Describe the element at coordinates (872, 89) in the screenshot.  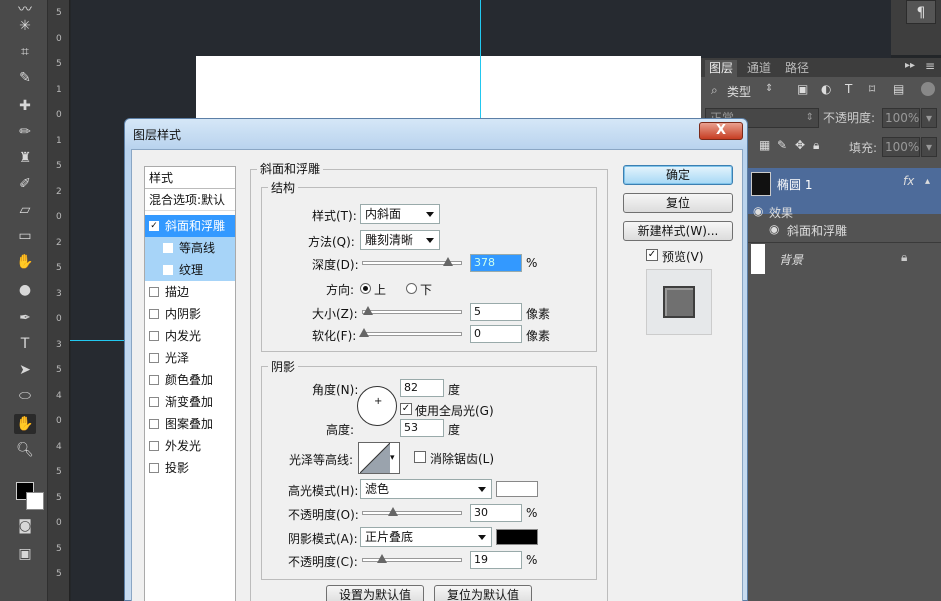
I see `shape-filter-icon: ⌑` at that location.